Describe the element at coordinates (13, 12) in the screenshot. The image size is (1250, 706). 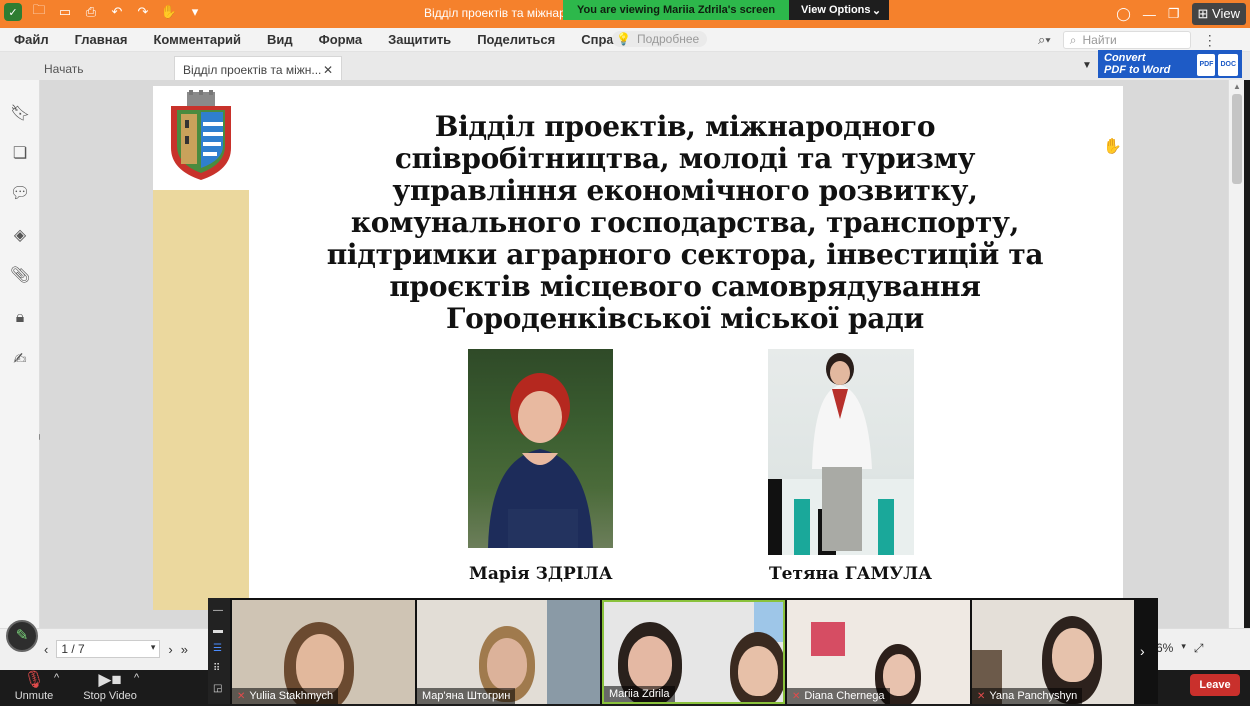
I see `app-shield-icon: ✓` at that location.